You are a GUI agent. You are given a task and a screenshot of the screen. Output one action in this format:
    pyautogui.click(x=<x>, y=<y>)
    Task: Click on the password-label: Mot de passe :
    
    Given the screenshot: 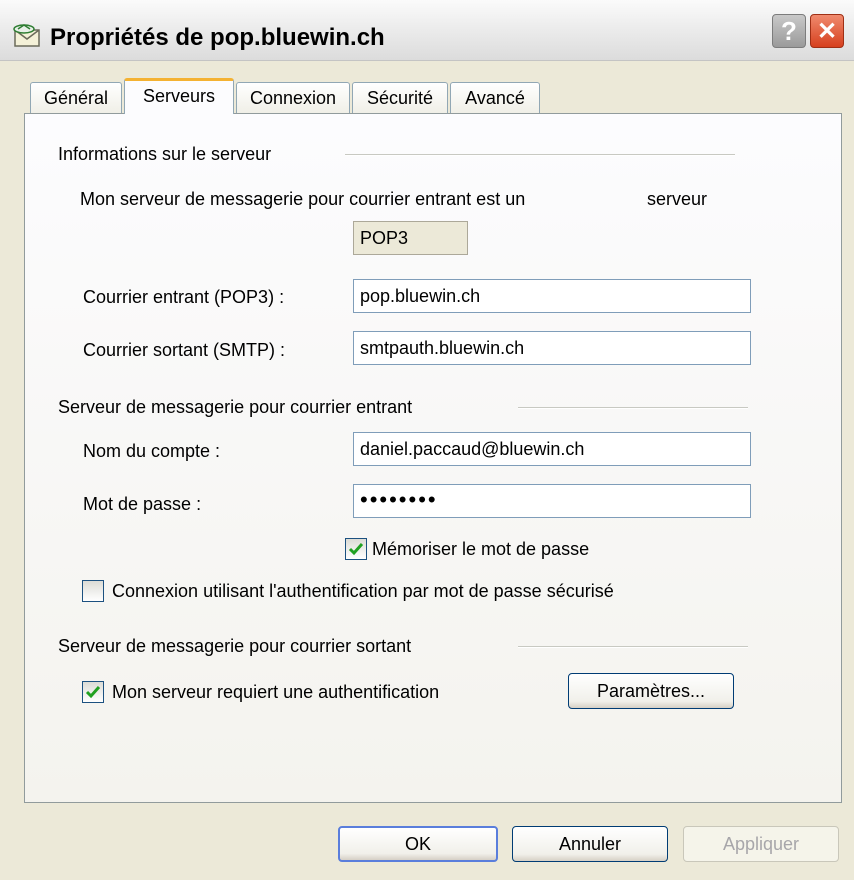 What is the action you would take?
    pyautogui.click(x=142, y=504)
    